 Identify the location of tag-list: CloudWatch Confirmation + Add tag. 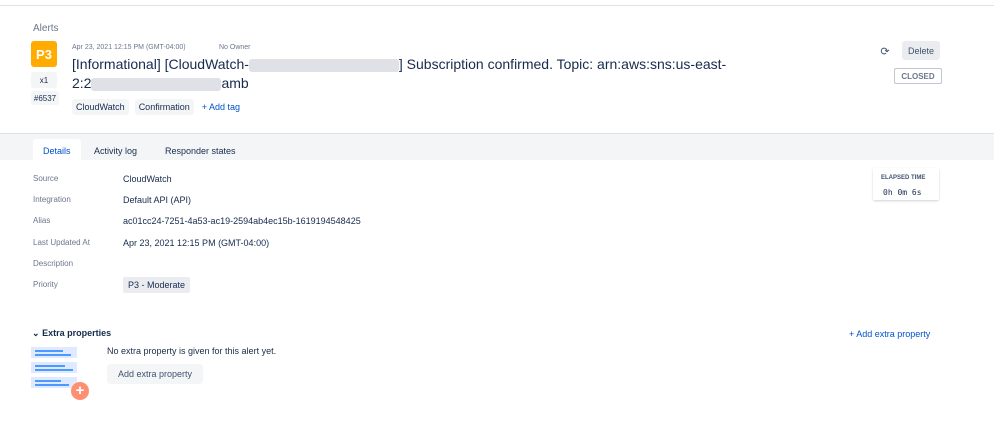
(156, 107).